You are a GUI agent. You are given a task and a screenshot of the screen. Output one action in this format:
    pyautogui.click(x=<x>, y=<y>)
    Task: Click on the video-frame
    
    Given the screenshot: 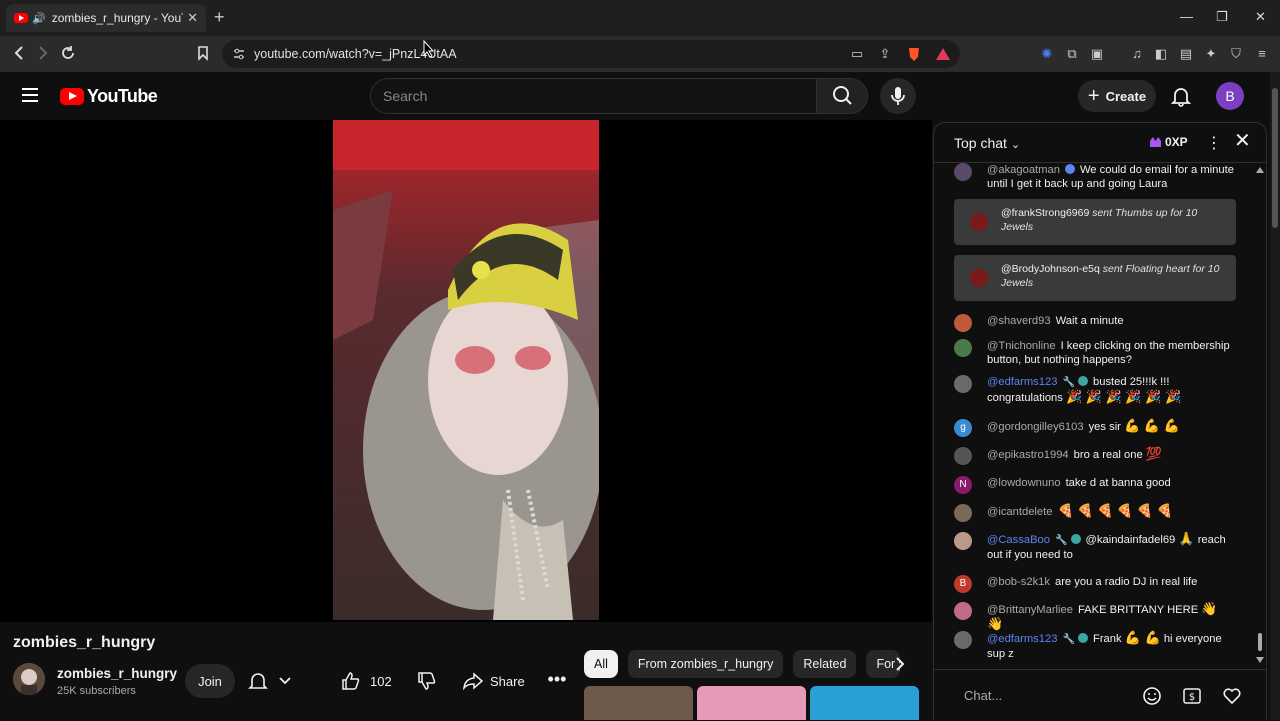 What is the action you would take?
    pyautogui.click(x=466, y=370)
    